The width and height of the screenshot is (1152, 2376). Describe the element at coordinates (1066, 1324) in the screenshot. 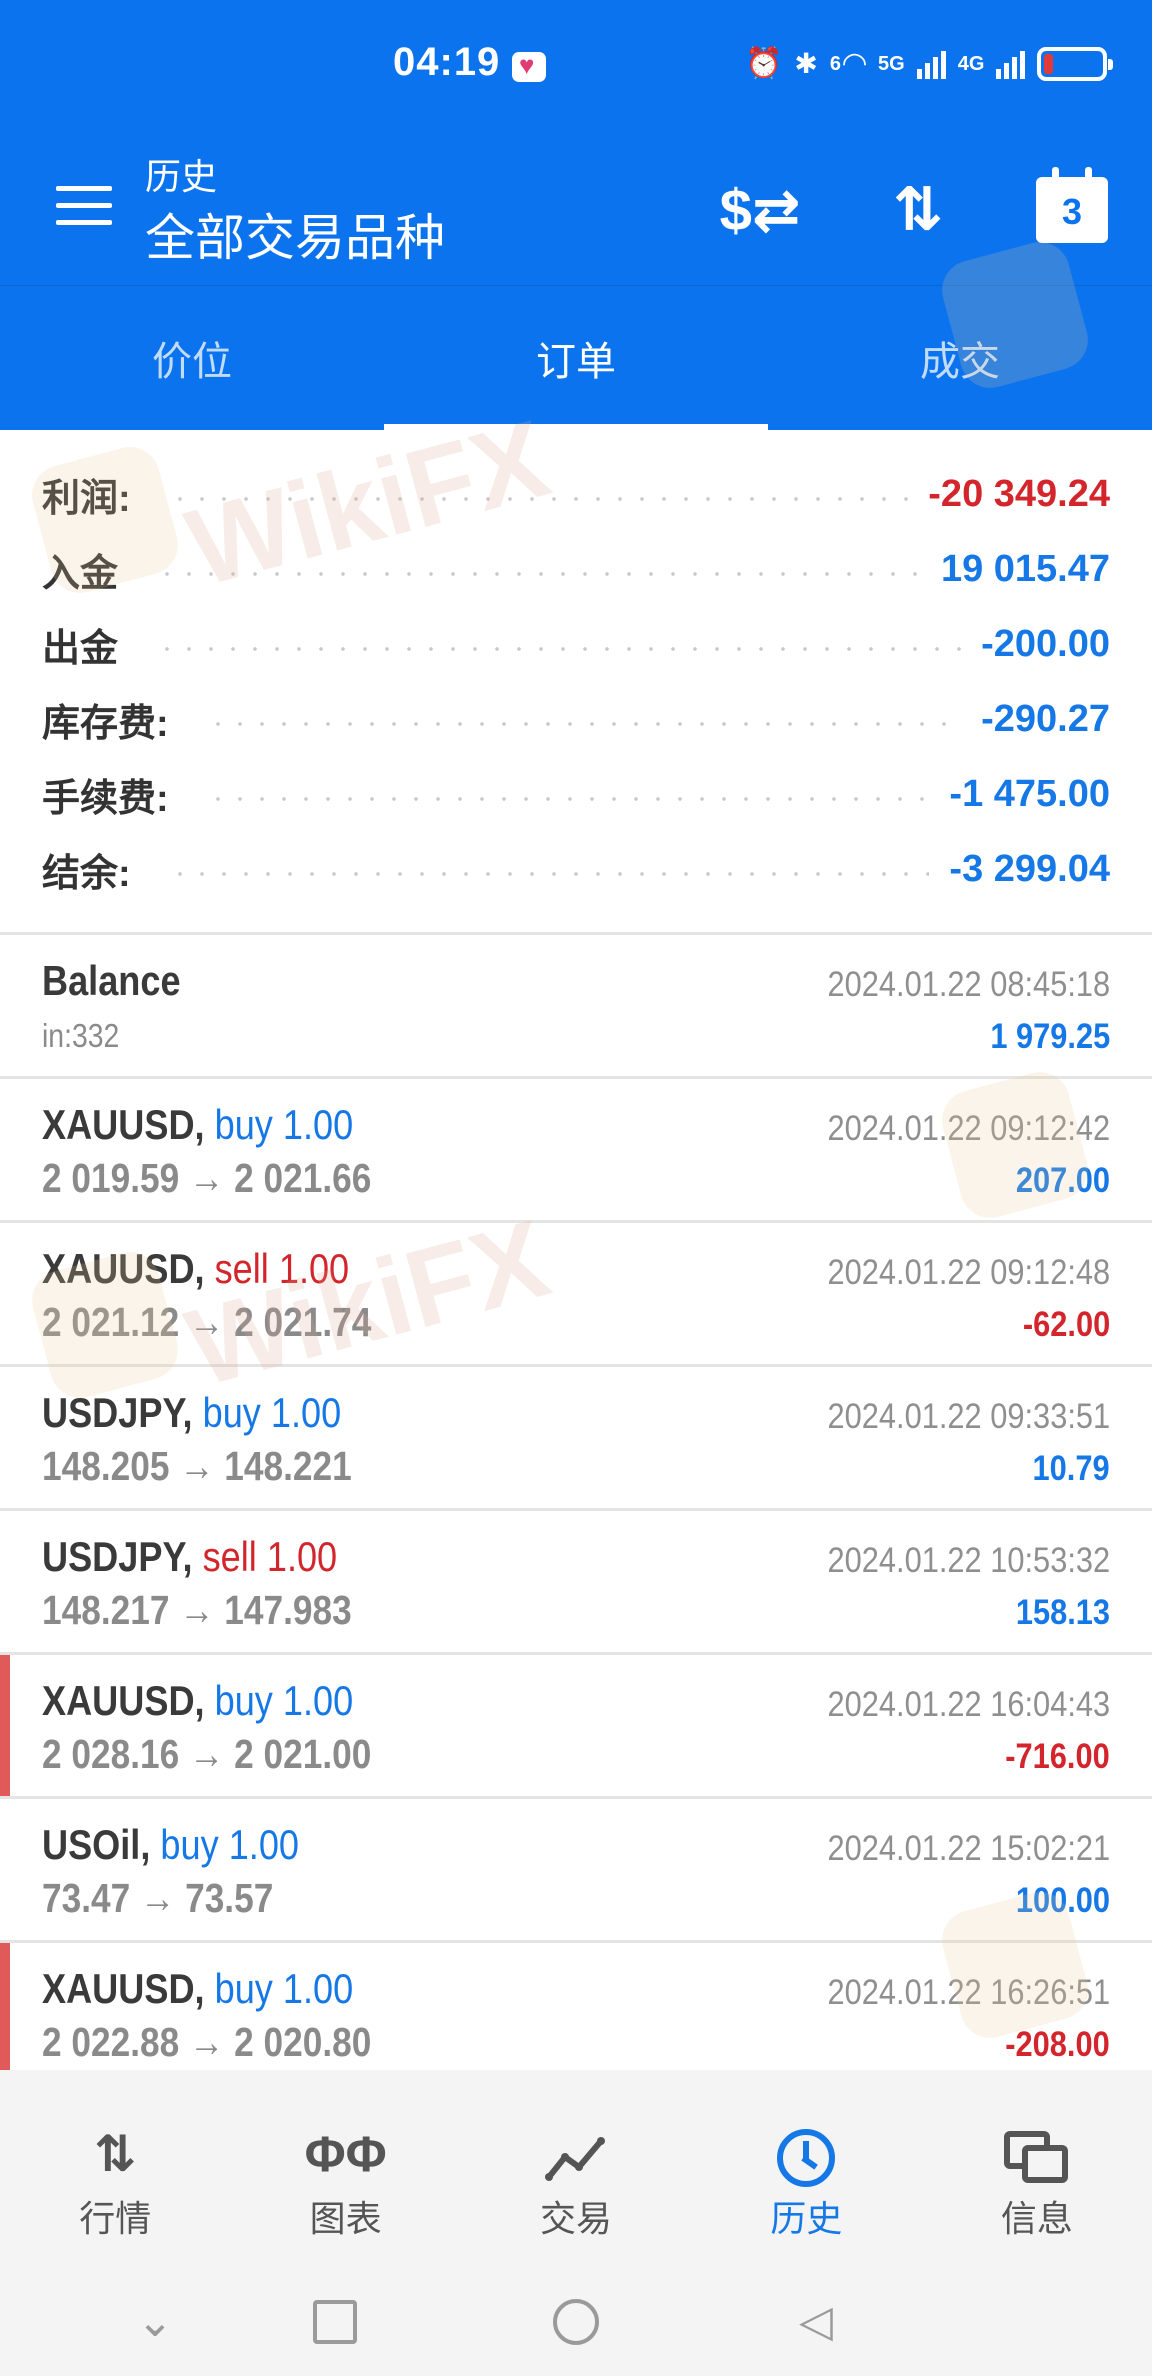

I see `deal-profit: -62.00` at that location.